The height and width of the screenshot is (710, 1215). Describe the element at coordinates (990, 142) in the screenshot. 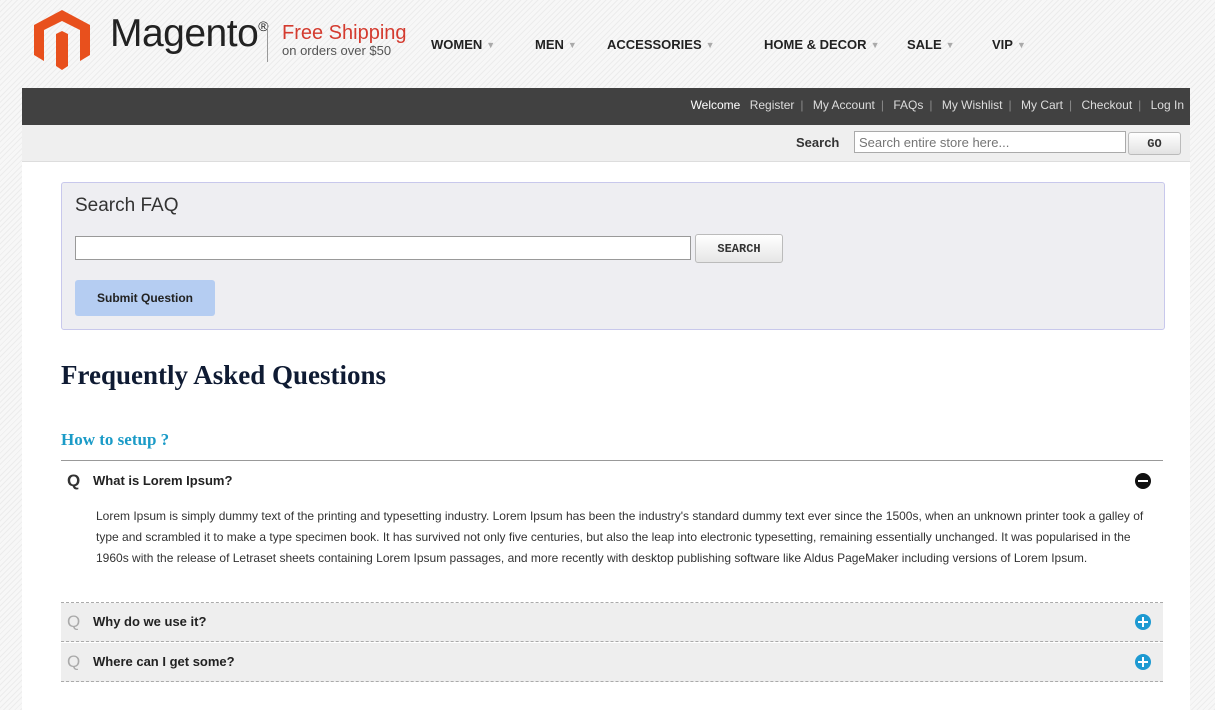

I see `store-search-input` at that location.